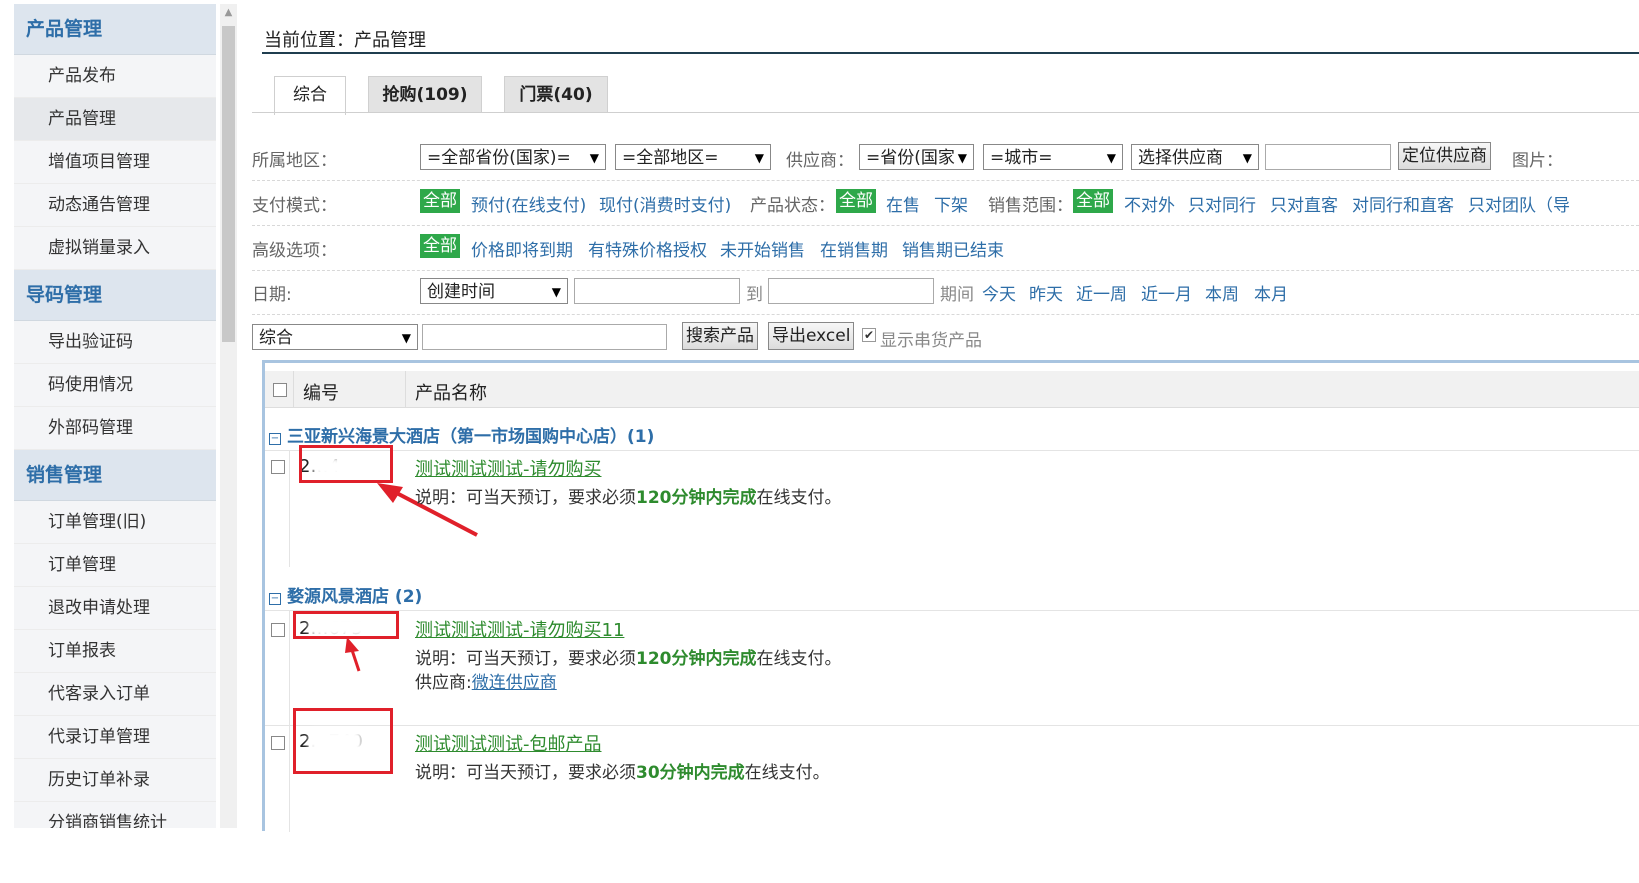 The height and width of the screenshot is (883, 1639). What do you see at coordinates (1519, 203) in the screenshot?
I see `range-option-groups: 只对团队（导` at bounding box center [1519, 203].